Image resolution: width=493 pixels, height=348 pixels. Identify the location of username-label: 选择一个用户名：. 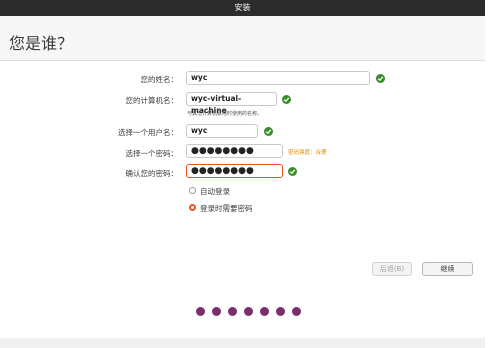
(148, 132).